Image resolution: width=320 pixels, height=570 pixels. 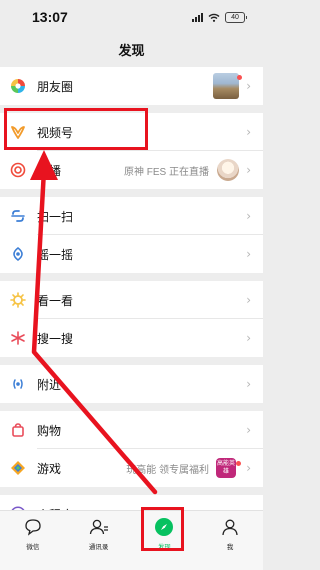 What do you see at coordinates (131, 384) in the screenshot?
I see `menu-item-nearby: 附近 ›` at bounding box center [131, 384].